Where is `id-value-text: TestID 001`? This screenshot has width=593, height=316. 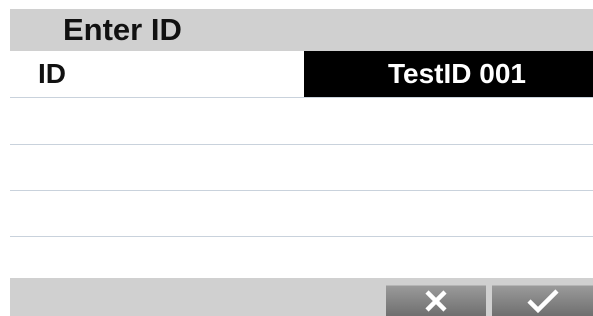 id-value-text: TestID 001 is located at coordinates (457, 73).